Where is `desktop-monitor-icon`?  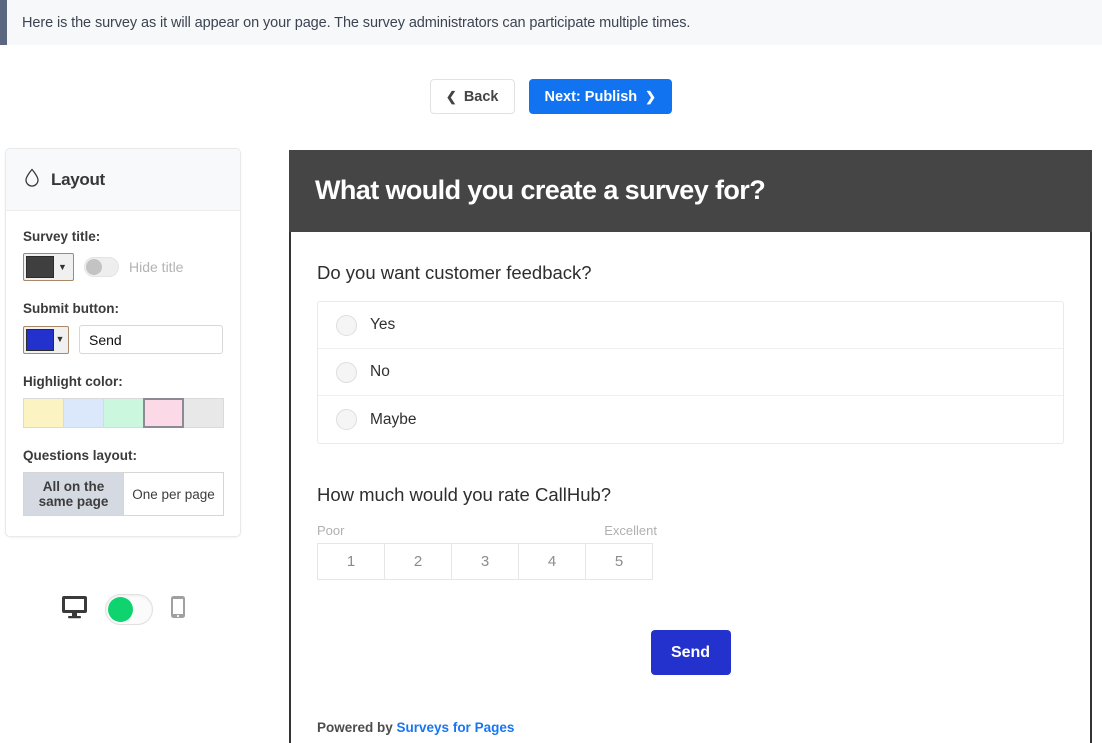 desktop-monitor-icon is located at coordinates (74, 609).